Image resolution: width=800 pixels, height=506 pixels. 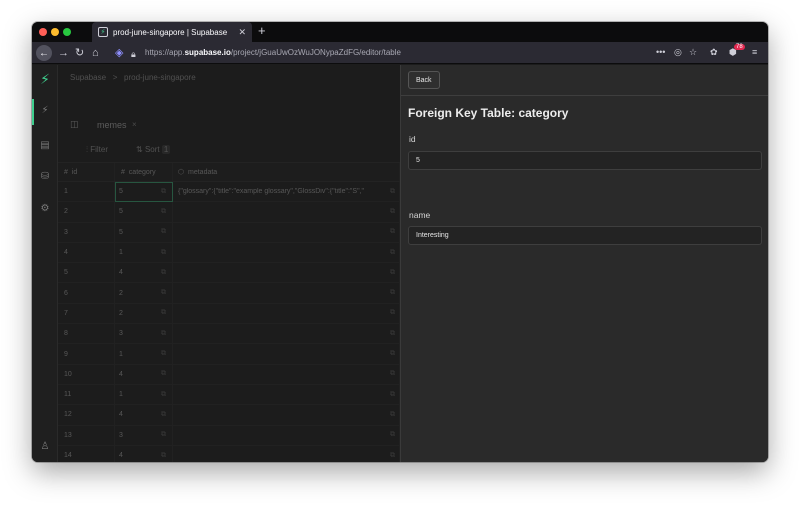 I want to click on browser-tab: ⚡ prod-june-singapore | Supabase ✕, so click(x=172, y=32).